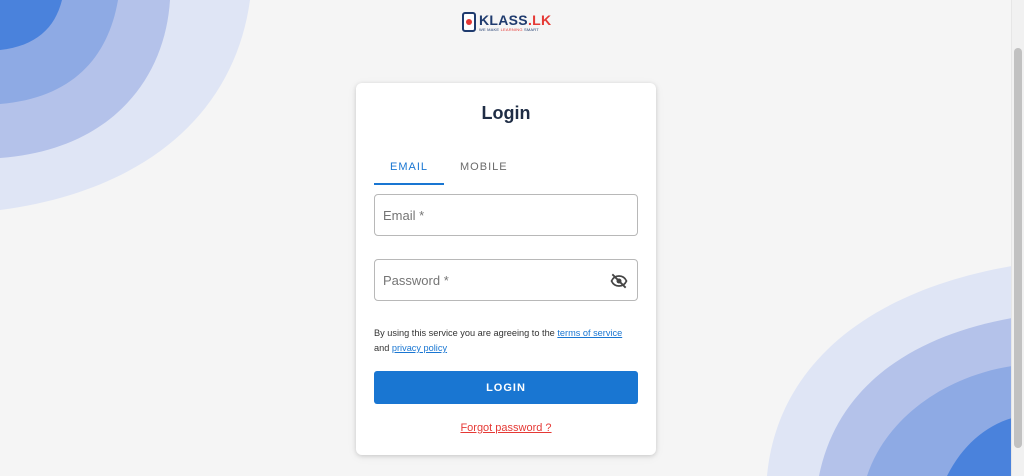 The width and height of the screenshot is (1024, 476). Describe the element at coordinates (506, 113) in the screenshot. I see `page-title: Login` at that location.